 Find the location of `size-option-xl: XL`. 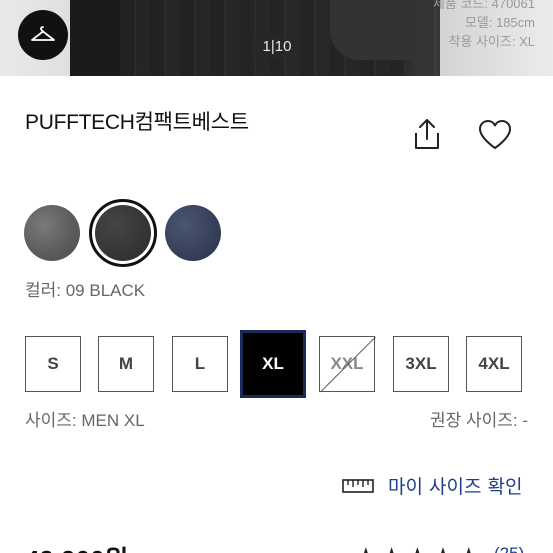

size-option-xl: XL is located at coordinates (273, 364).